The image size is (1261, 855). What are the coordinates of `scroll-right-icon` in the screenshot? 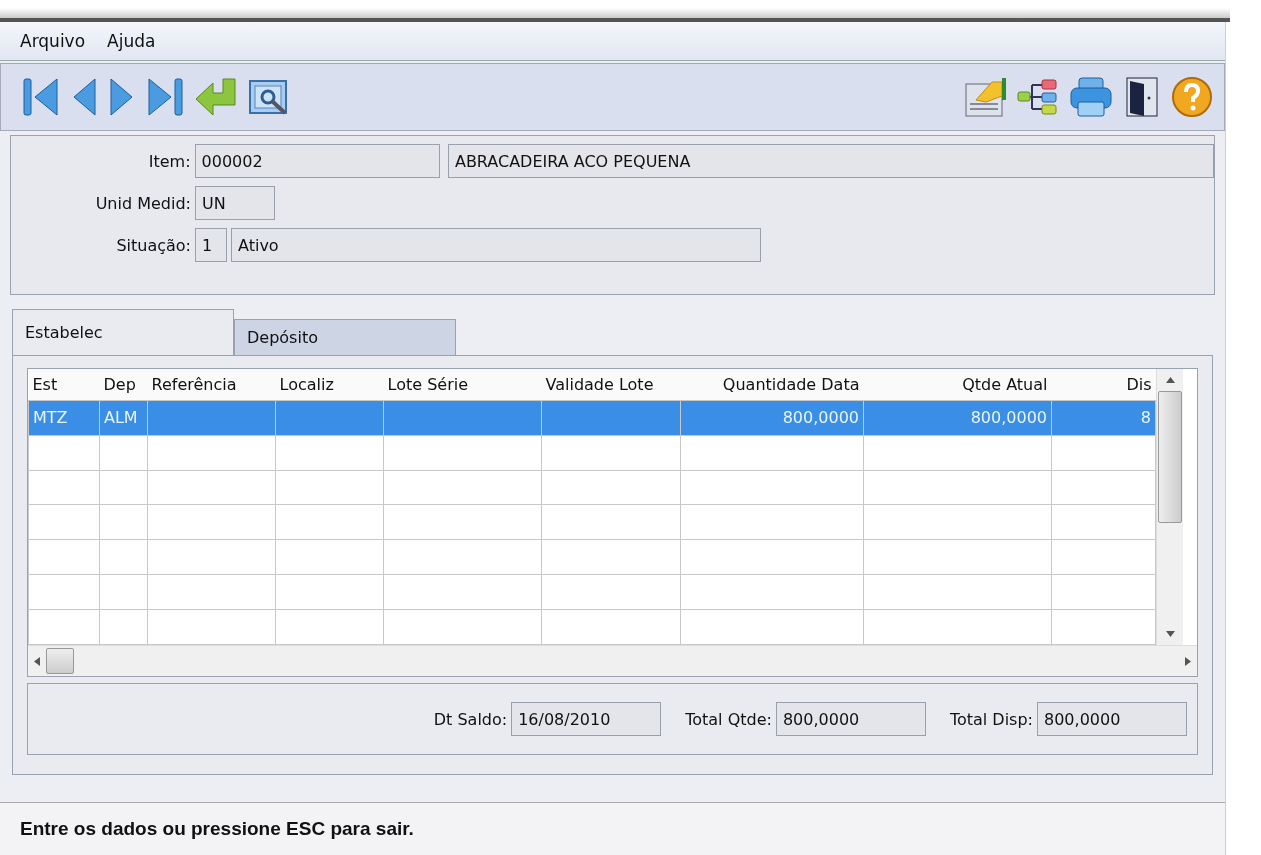 It's located at (1188, 661).